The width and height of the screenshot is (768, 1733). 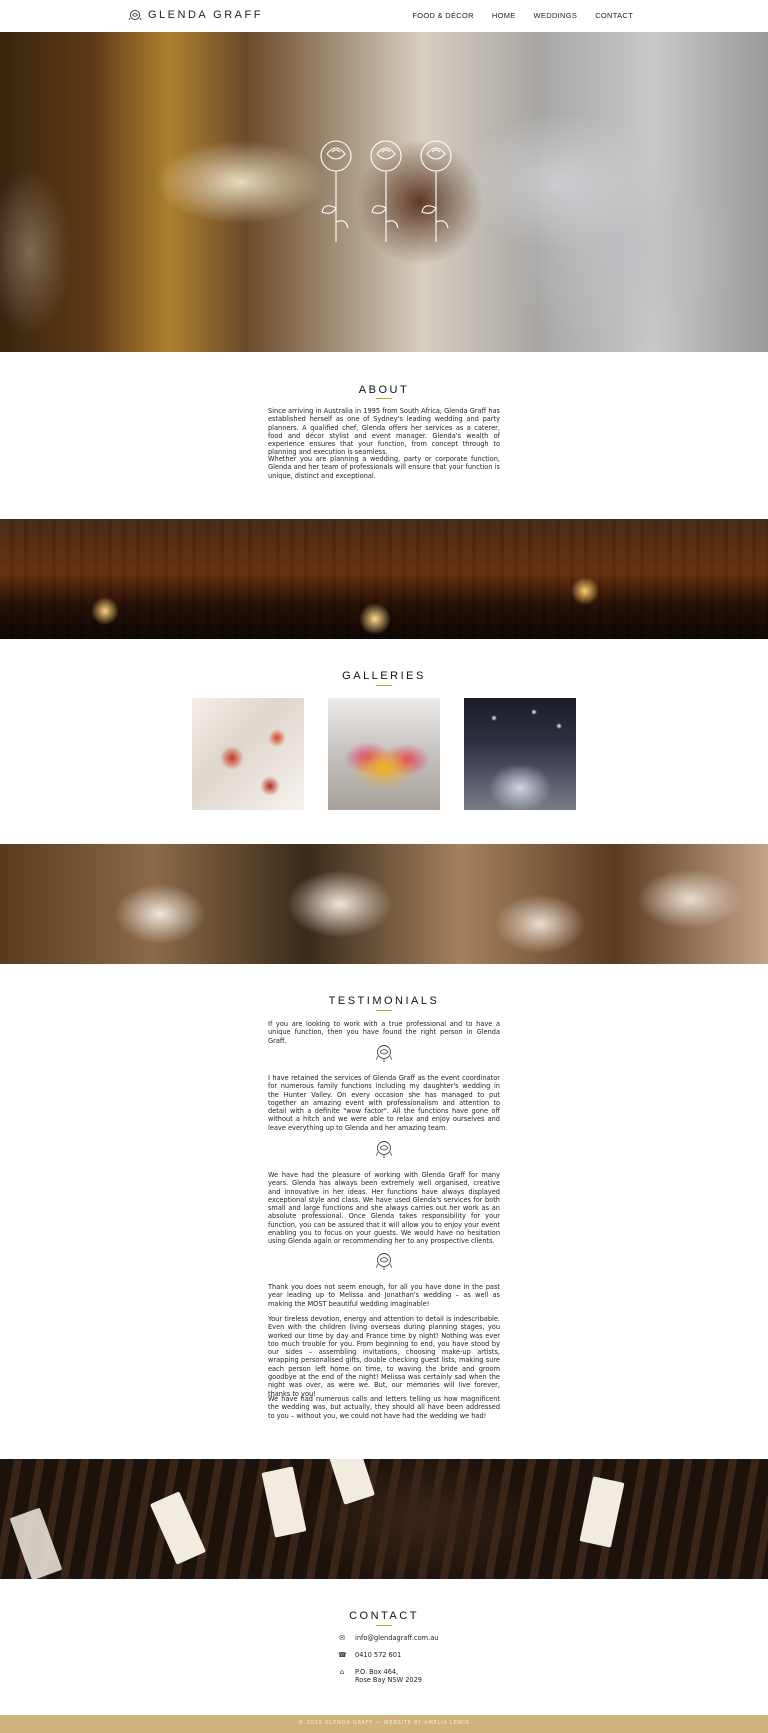 I want to click on contact-phone: 0410 572 601, so click(x=378, y=1655).